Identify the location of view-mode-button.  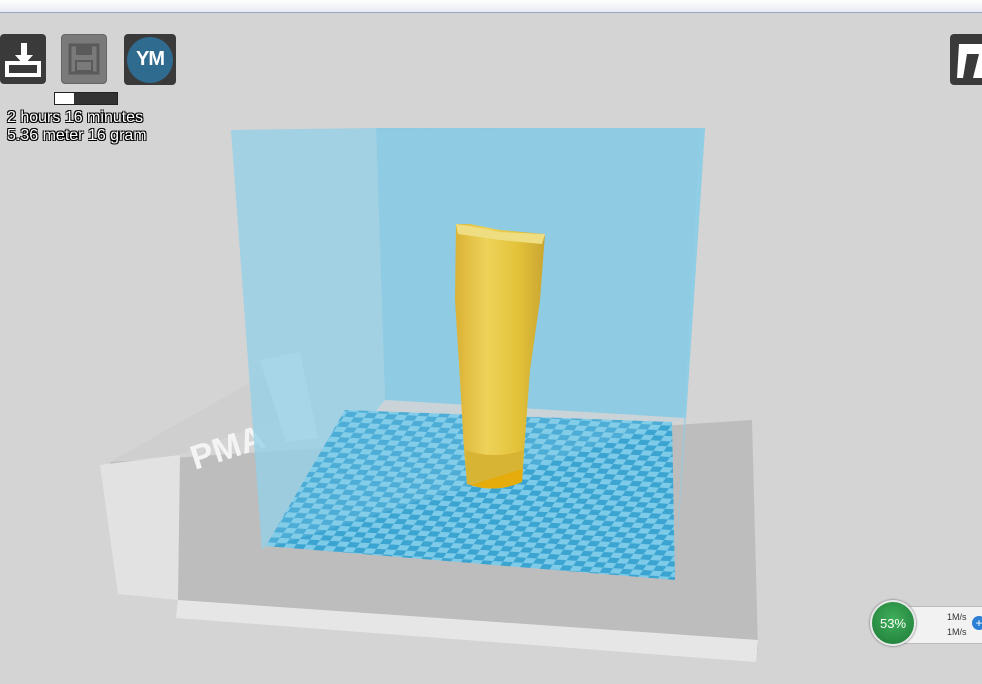
(966, 59).